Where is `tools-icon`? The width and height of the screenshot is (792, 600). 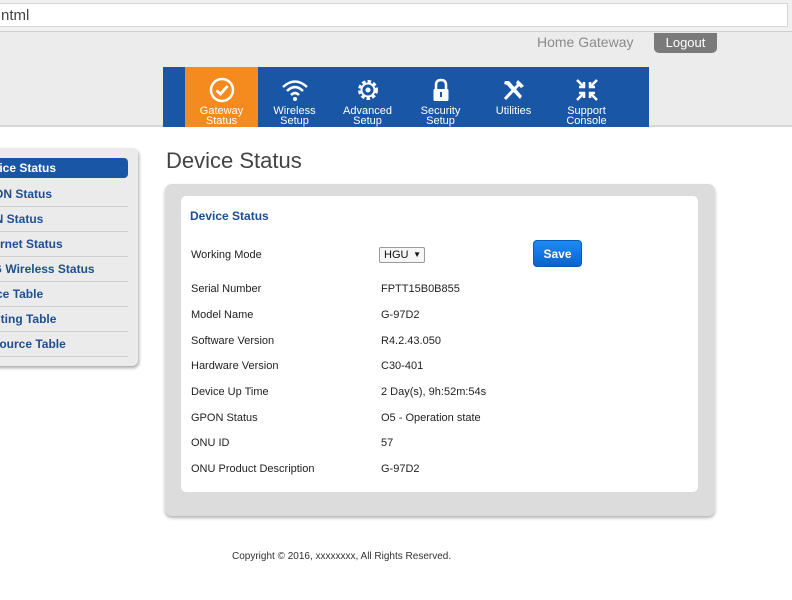 tools-icon is located at coordinates (513, 90).